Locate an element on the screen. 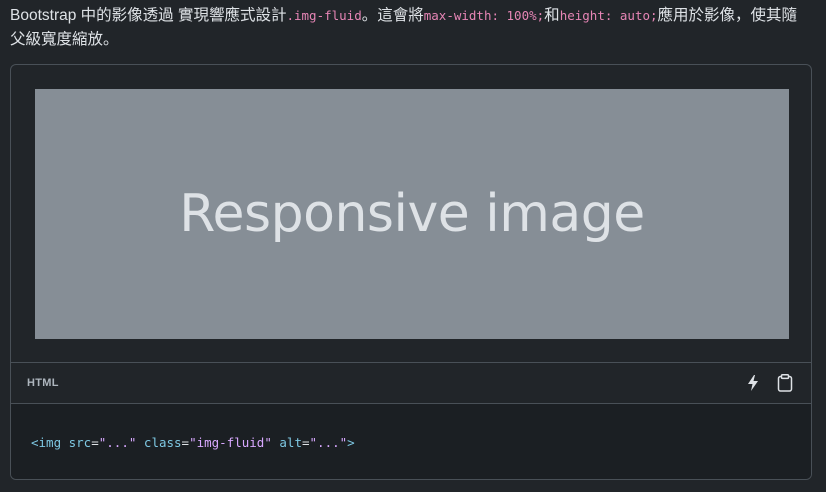  placeholder-label: Responsive image is located at coordinates (412, 214).